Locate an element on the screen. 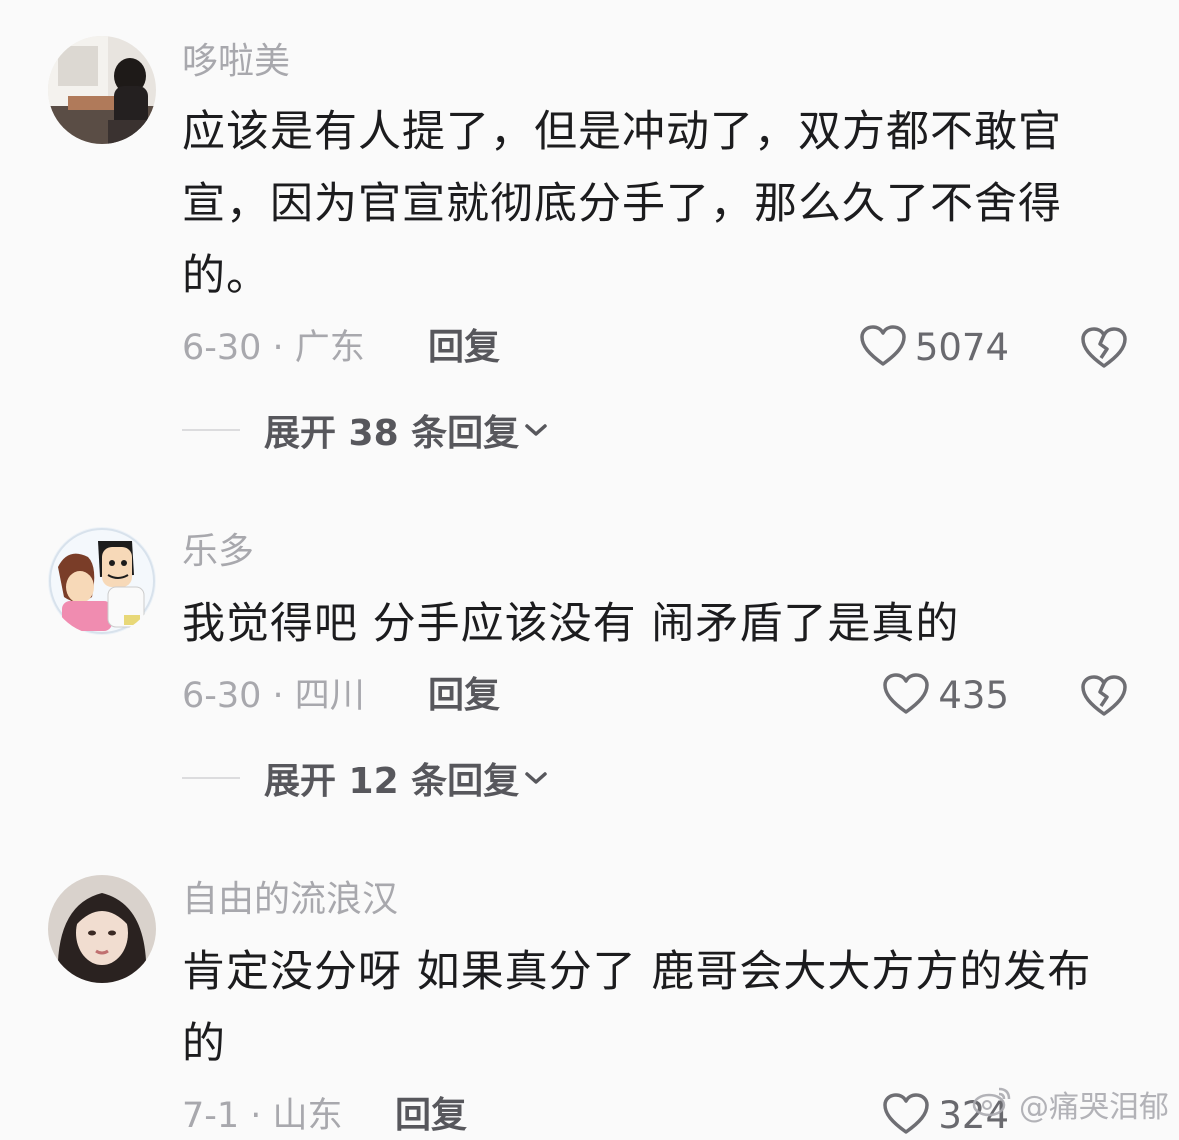  watermark-text: @痛哭泪郁 is located at coordinates (1094, 1107).